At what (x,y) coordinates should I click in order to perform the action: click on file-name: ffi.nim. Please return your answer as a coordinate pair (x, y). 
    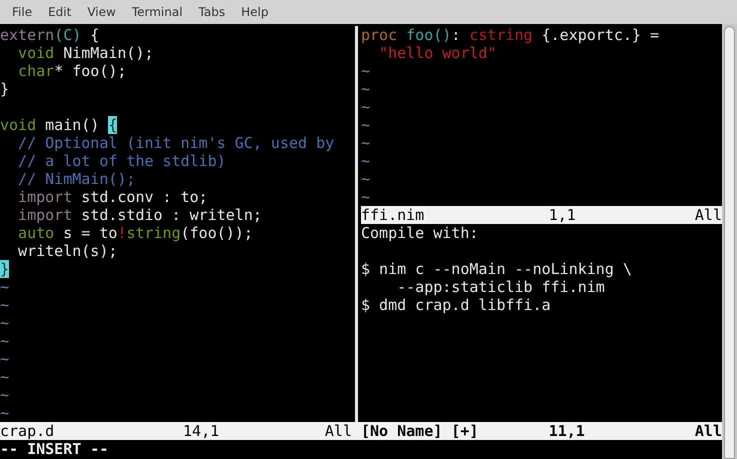
    Looking at the image, I should click on (393, 215).